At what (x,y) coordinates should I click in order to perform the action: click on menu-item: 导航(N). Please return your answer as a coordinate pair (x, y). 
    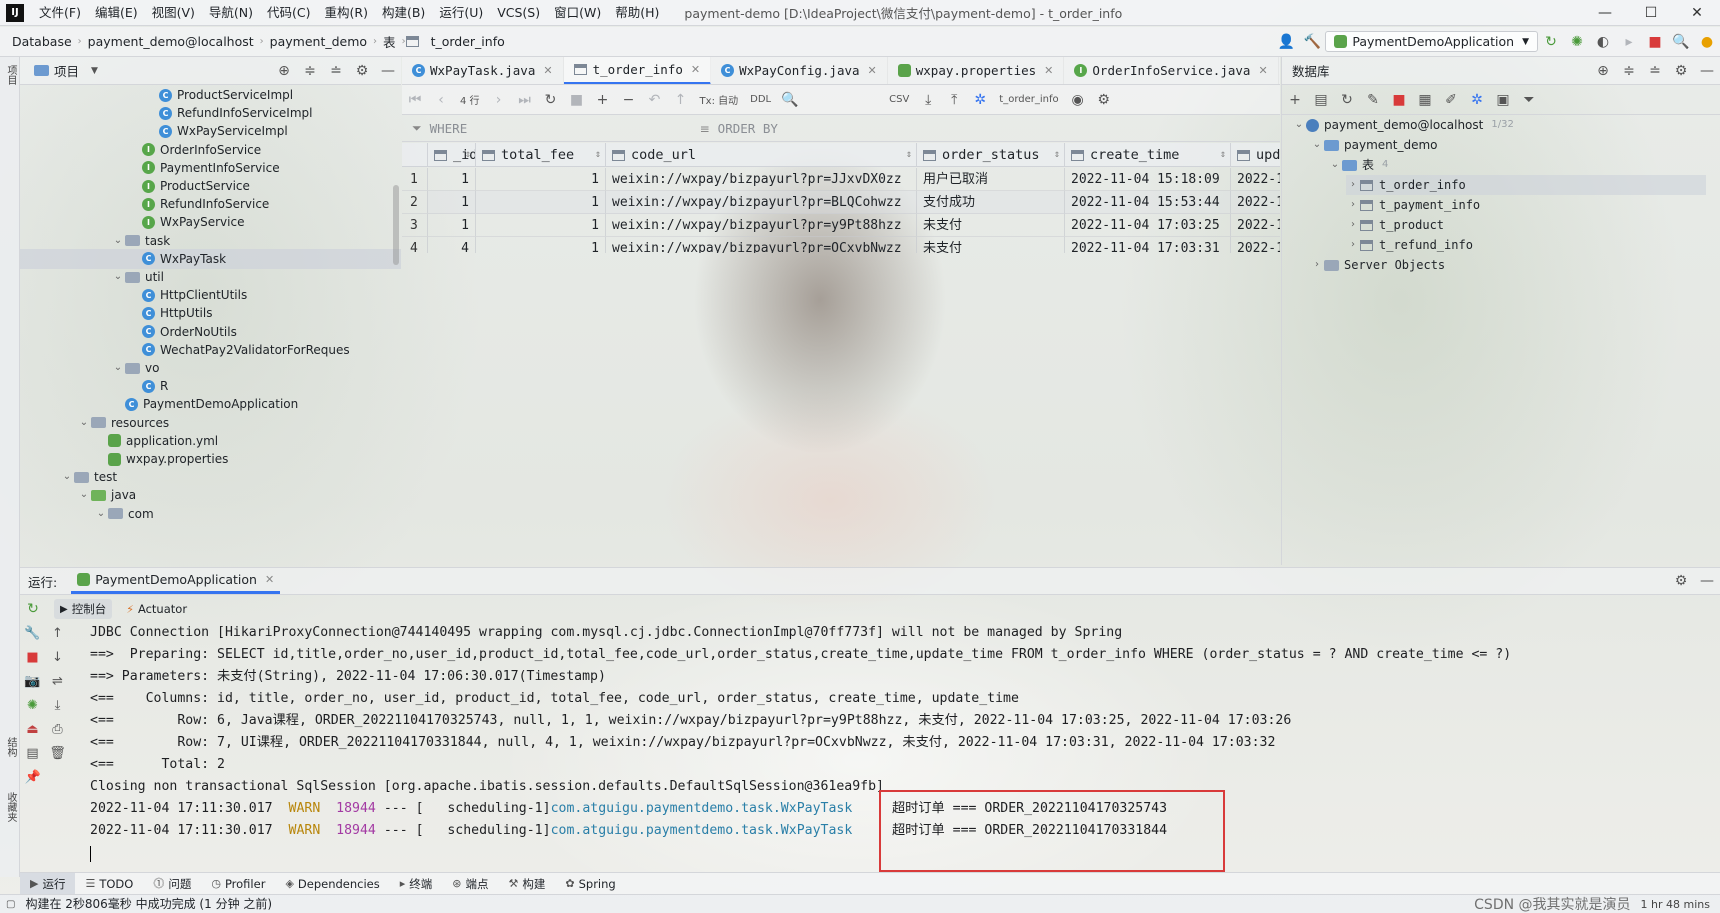
    Looking at the image, I should click on (231, 13).